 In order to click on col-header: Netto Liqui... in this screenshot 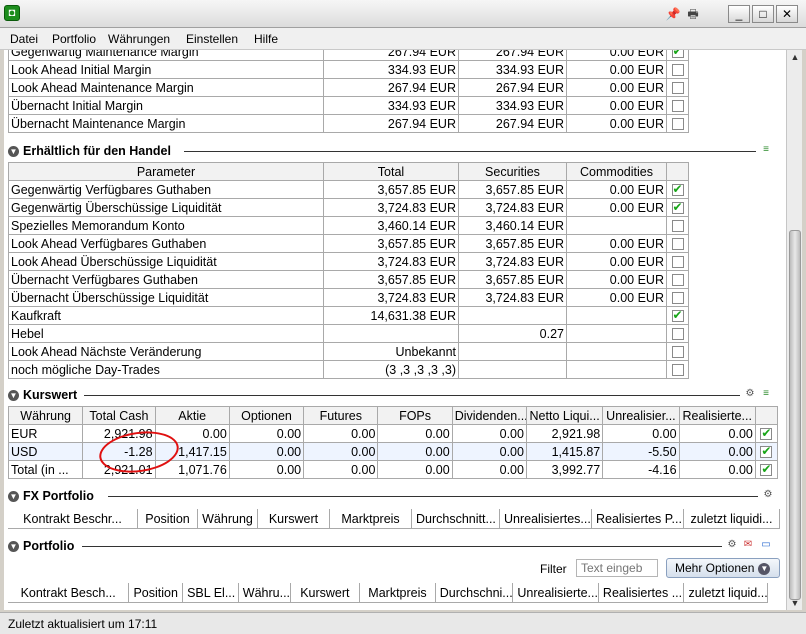, I will do `click(564, 415)`.